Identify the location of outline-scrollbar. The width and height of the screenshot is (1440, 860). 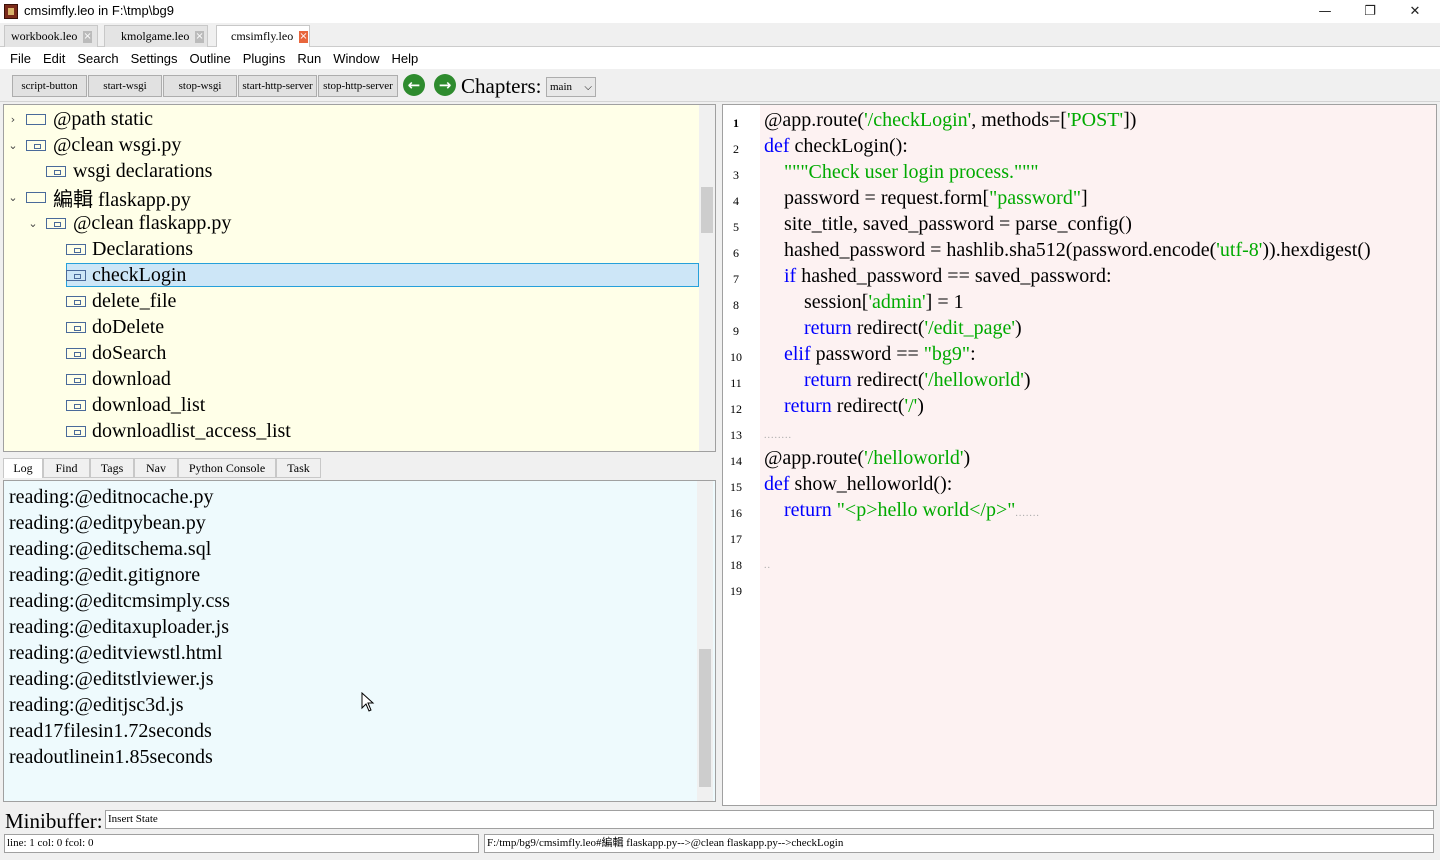
(707, 278).